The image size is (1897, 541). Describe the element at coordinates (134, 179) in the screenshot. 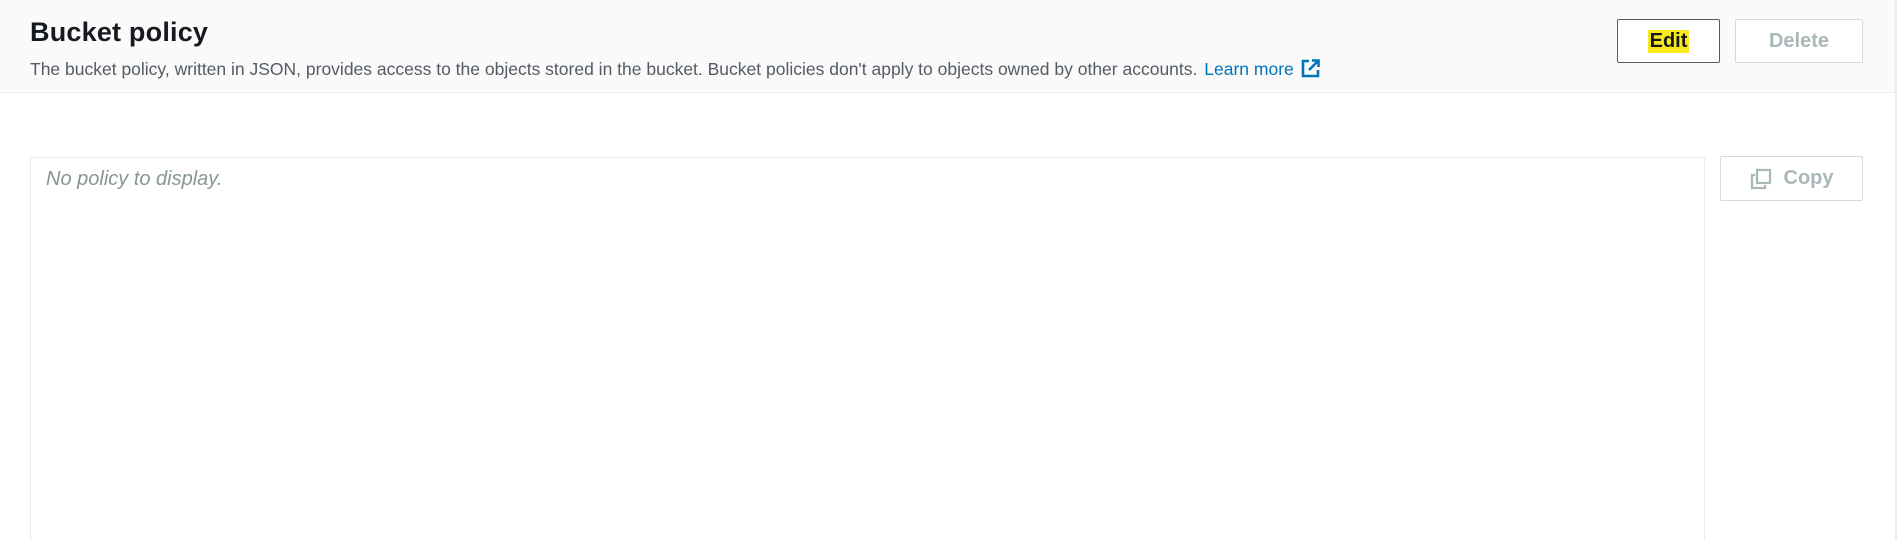

I see `policy-empty-text: No policy to display.` at that location.